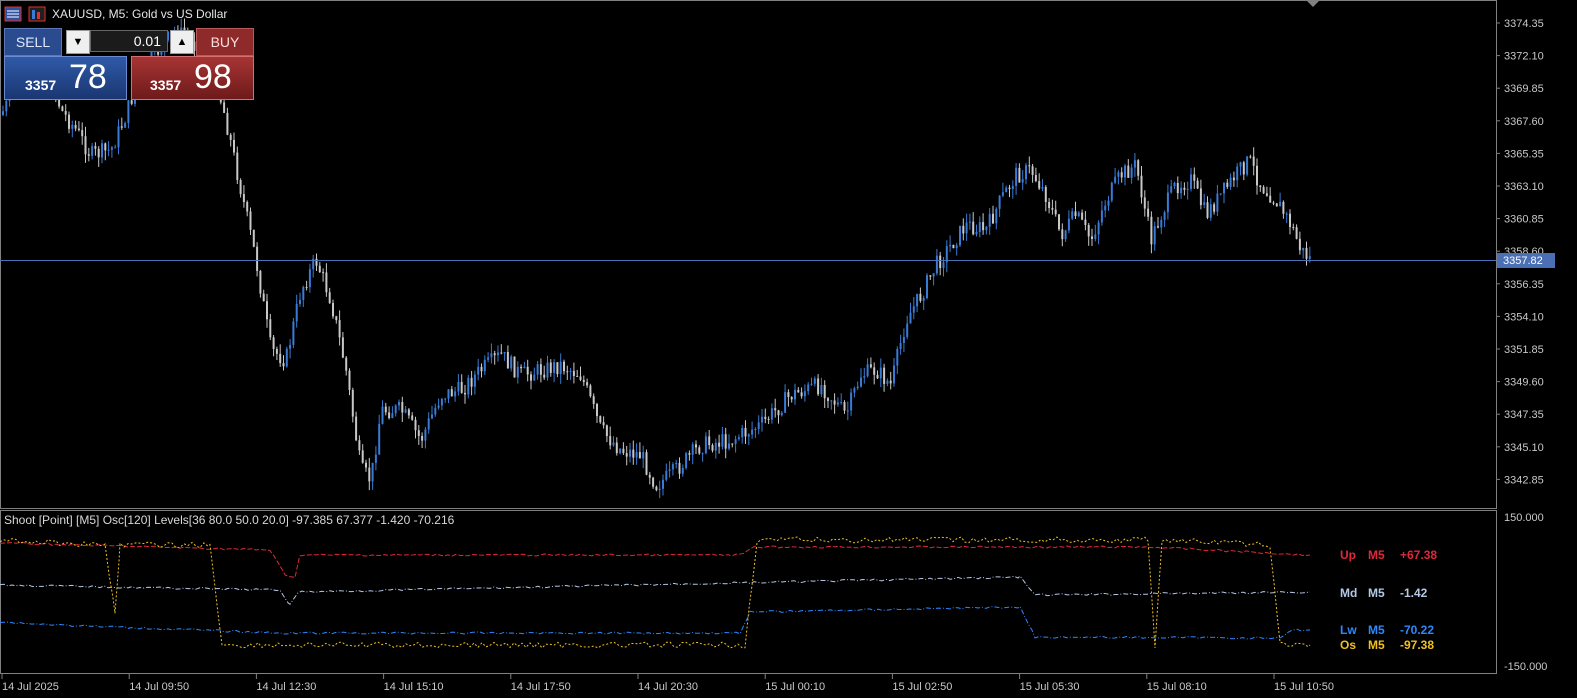  What do you see at coordinates (159, 687) in the screenshot?
I see `time-tick-label: 14 Jul 09:50` at bounding box center [159, 687].